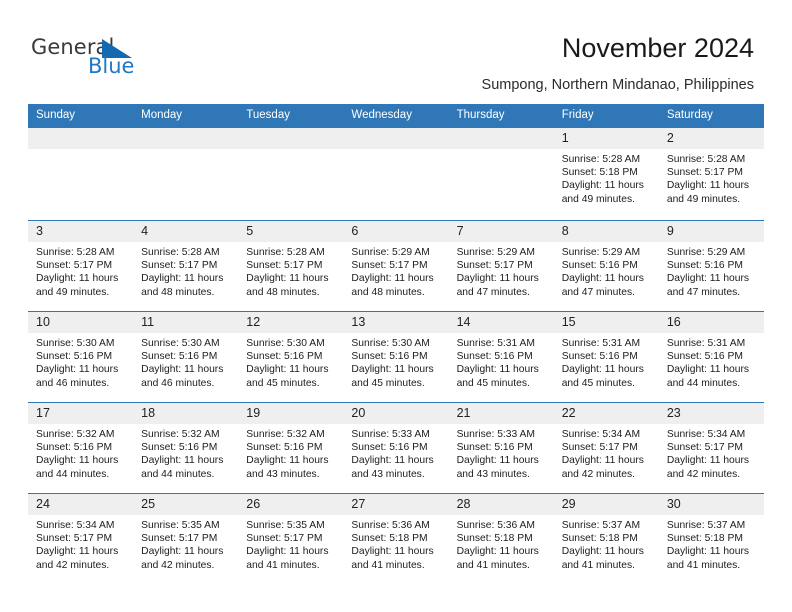 The width and height of the screenshot is (792, 612). Describe the element at coordinates (501, 504) in the screenshot. I see `day-number: 28` at that location.